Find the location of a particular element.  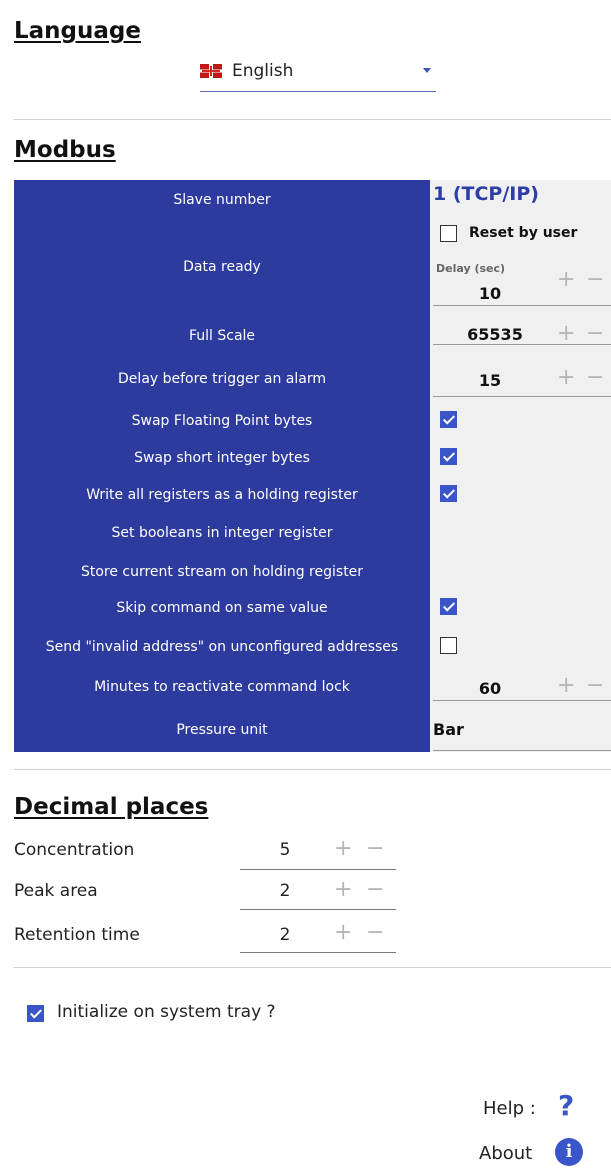

delay-alarm-value: 15 is located at coordinates (490, 380).